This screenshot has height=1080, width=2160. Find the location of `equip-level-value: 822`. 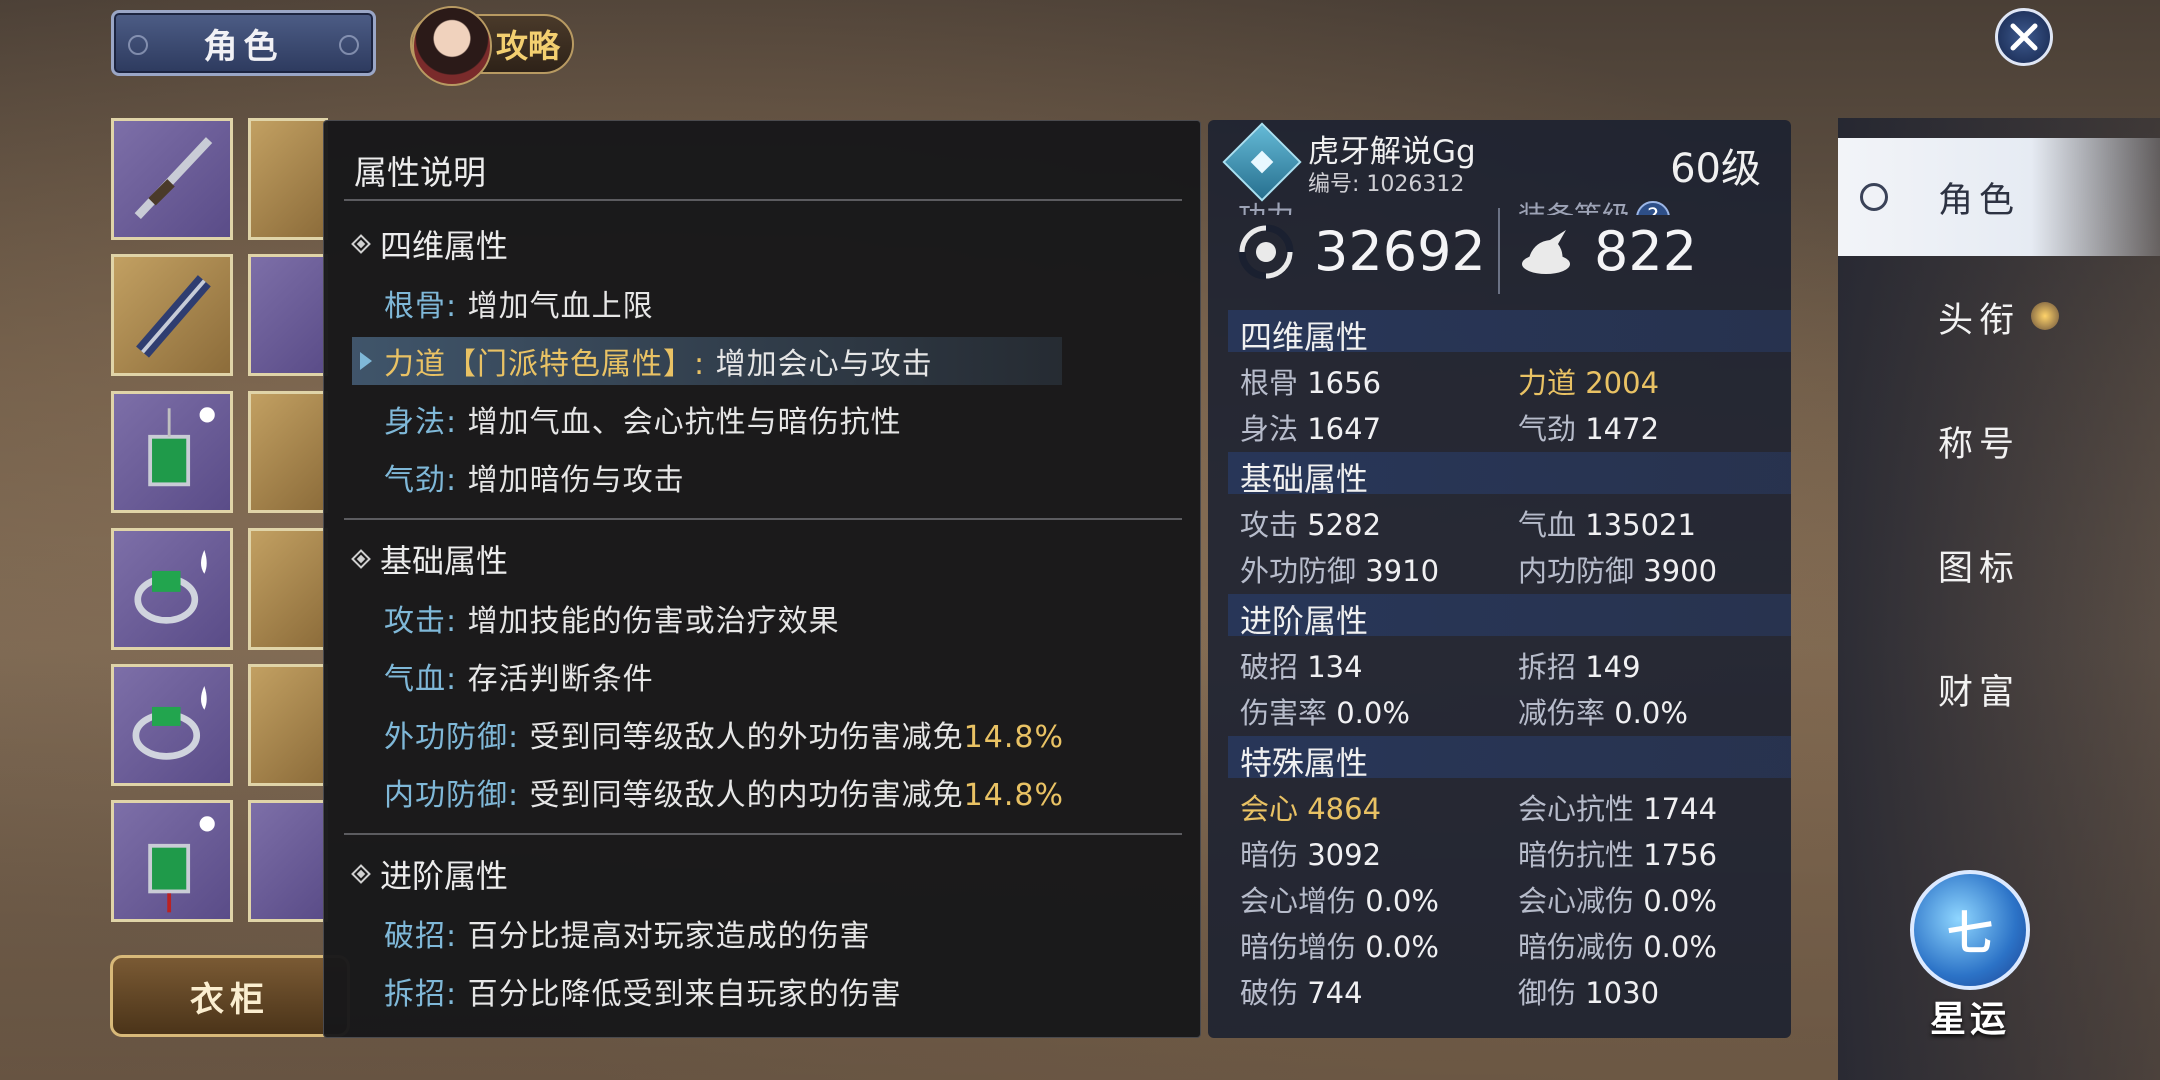

equip-level-value: 822 is located at coordinates (1646, 251).